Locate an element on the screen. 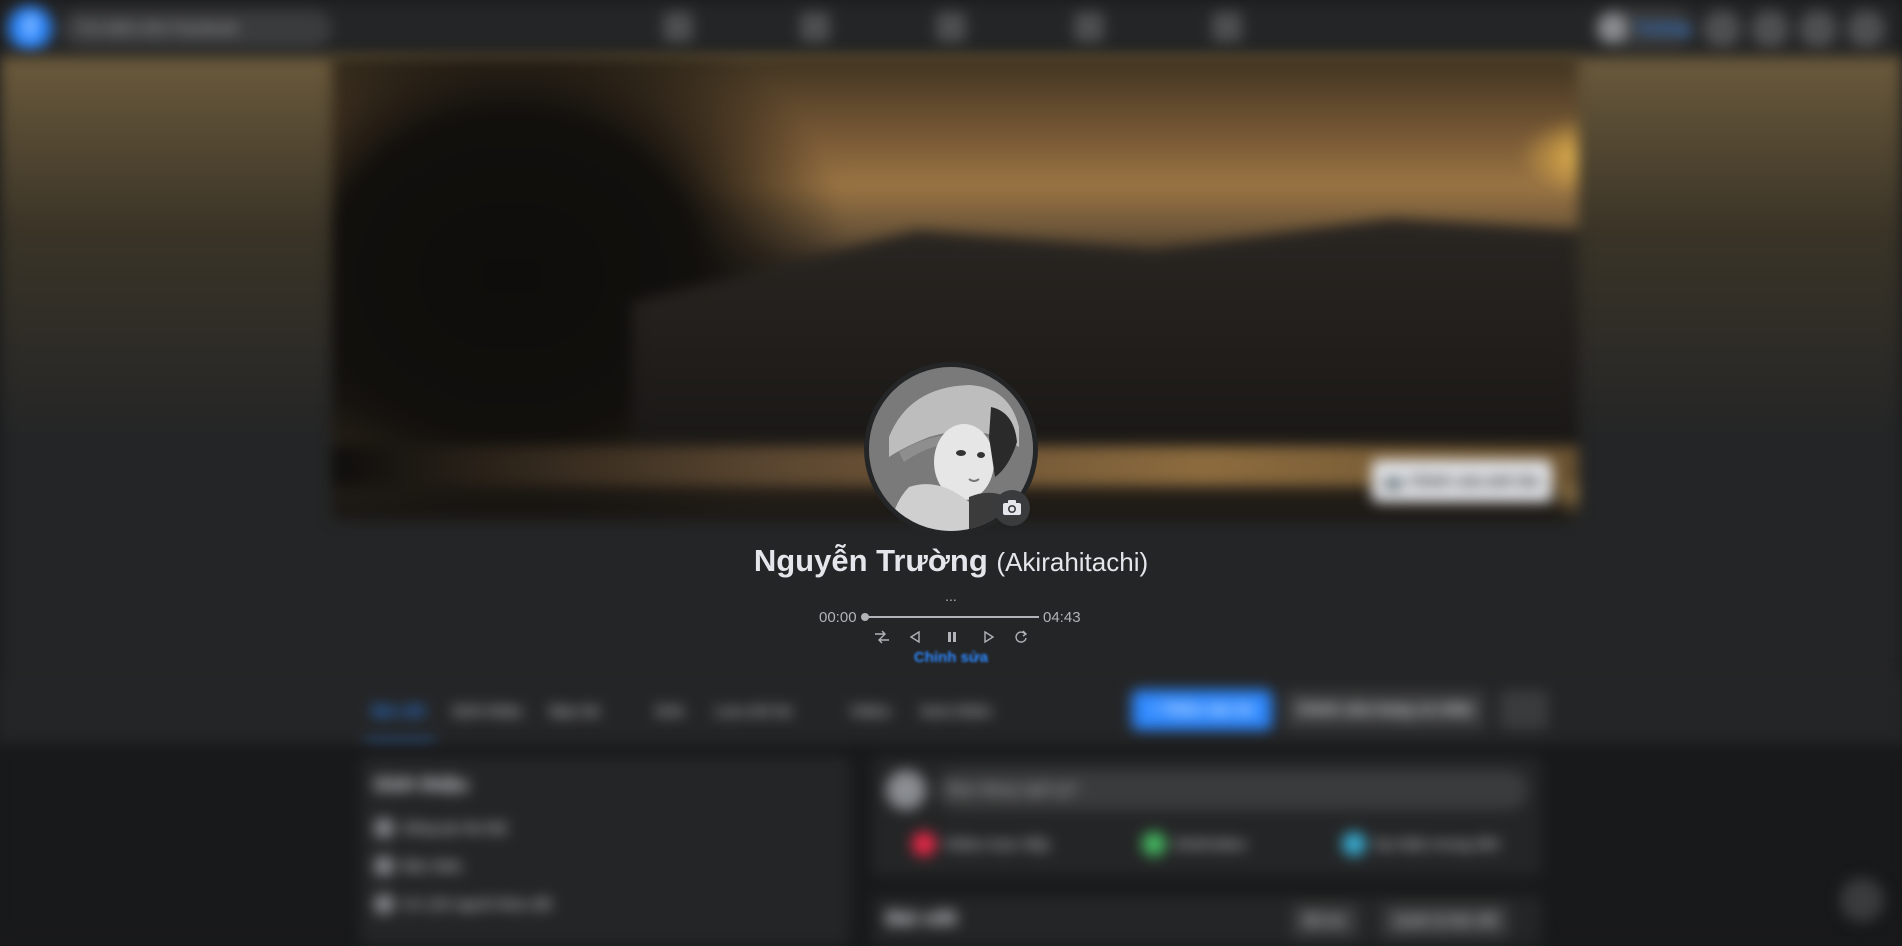 The height and width of the screenshot is (946, 1902). profile-name: Nguyễn Trường is located at coordinates (870, 560).